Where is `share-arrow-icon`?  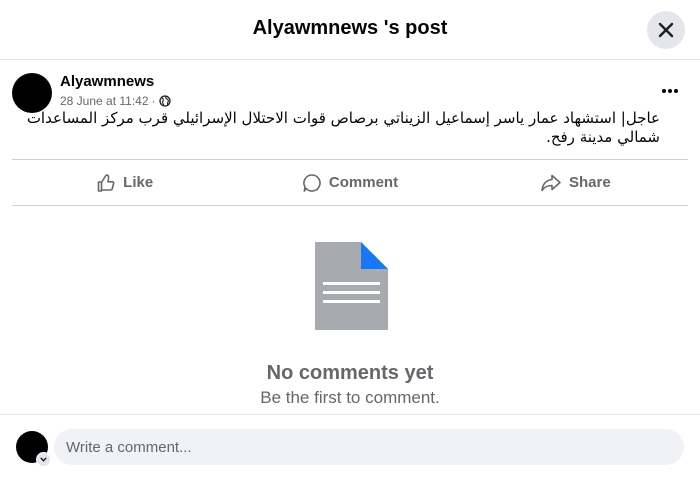 share-arrow-icon is located at coordinates (551, 182).